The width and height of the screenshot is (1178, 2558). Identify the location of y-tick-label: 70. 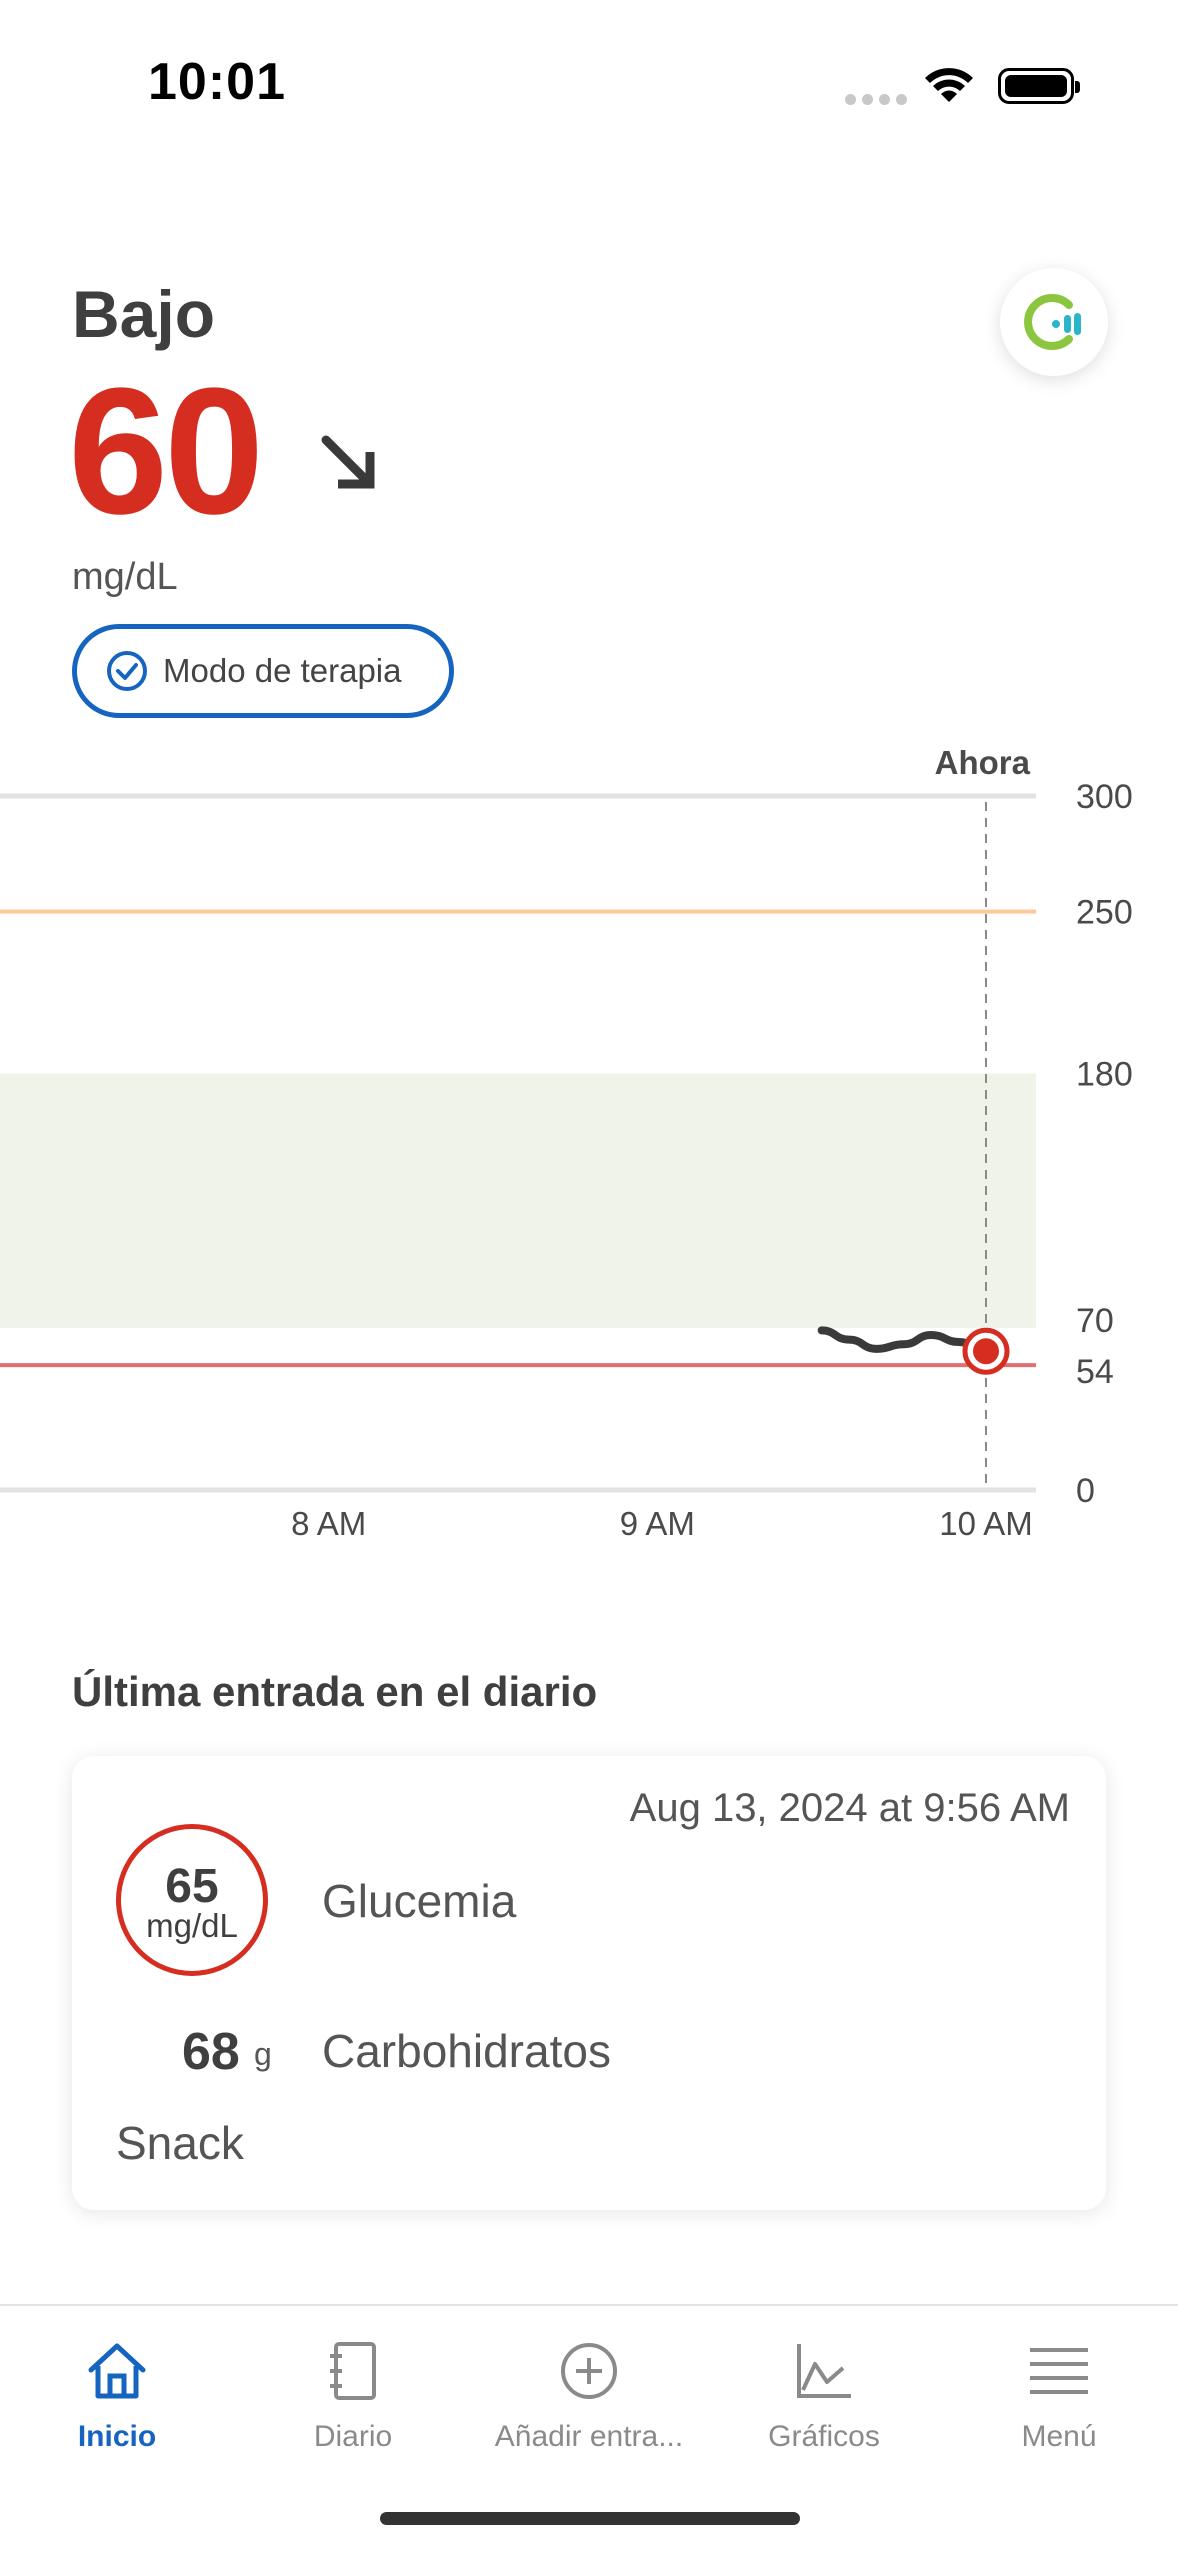
(1095, 1321).